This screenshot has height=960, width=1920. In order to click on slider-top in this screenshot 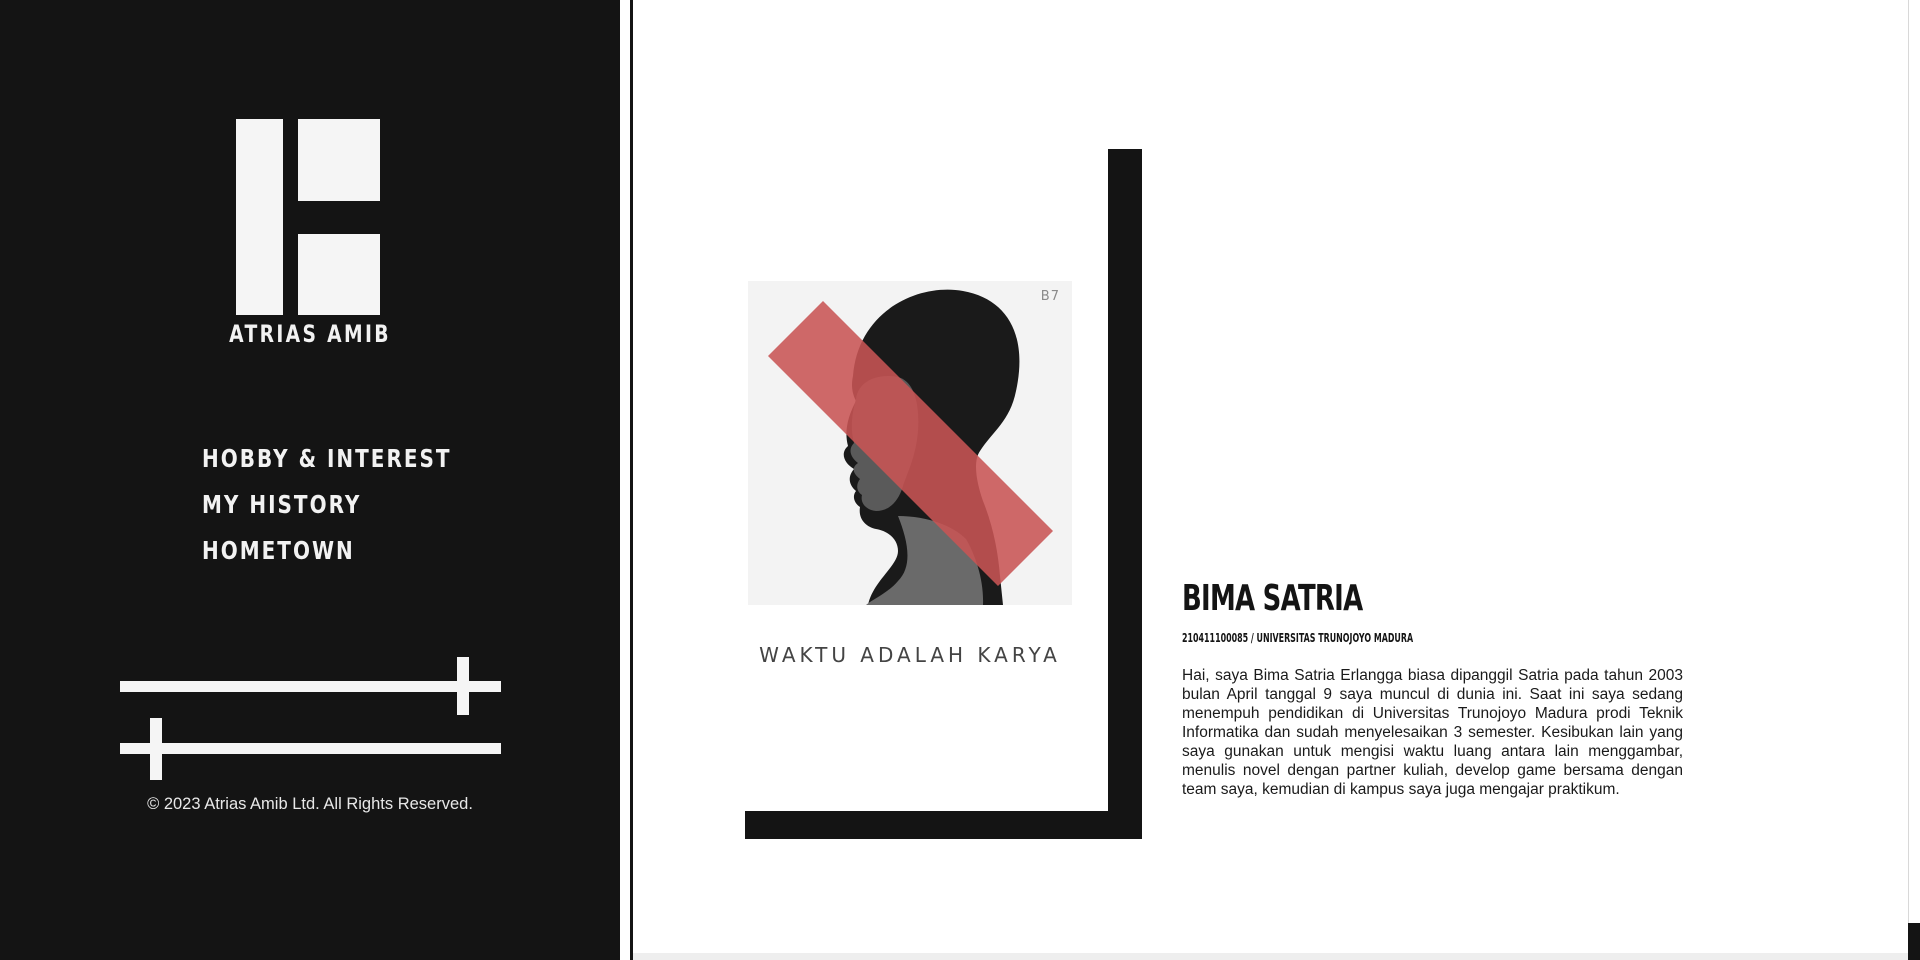, I will do `click(310, 687)`.